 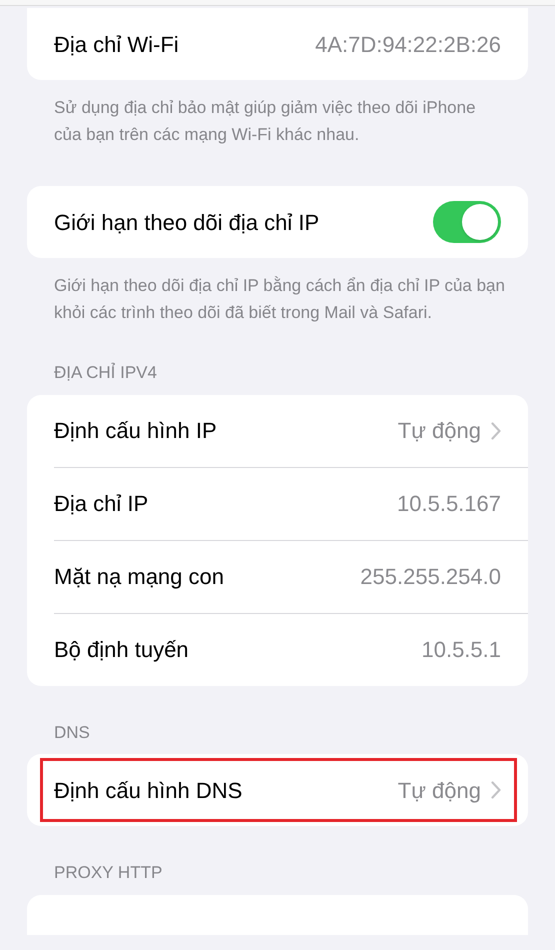 What do you see at coordinates (72, 733) in the screenshot?
I see `section-header: DNS` at bounding box center [72, 733].